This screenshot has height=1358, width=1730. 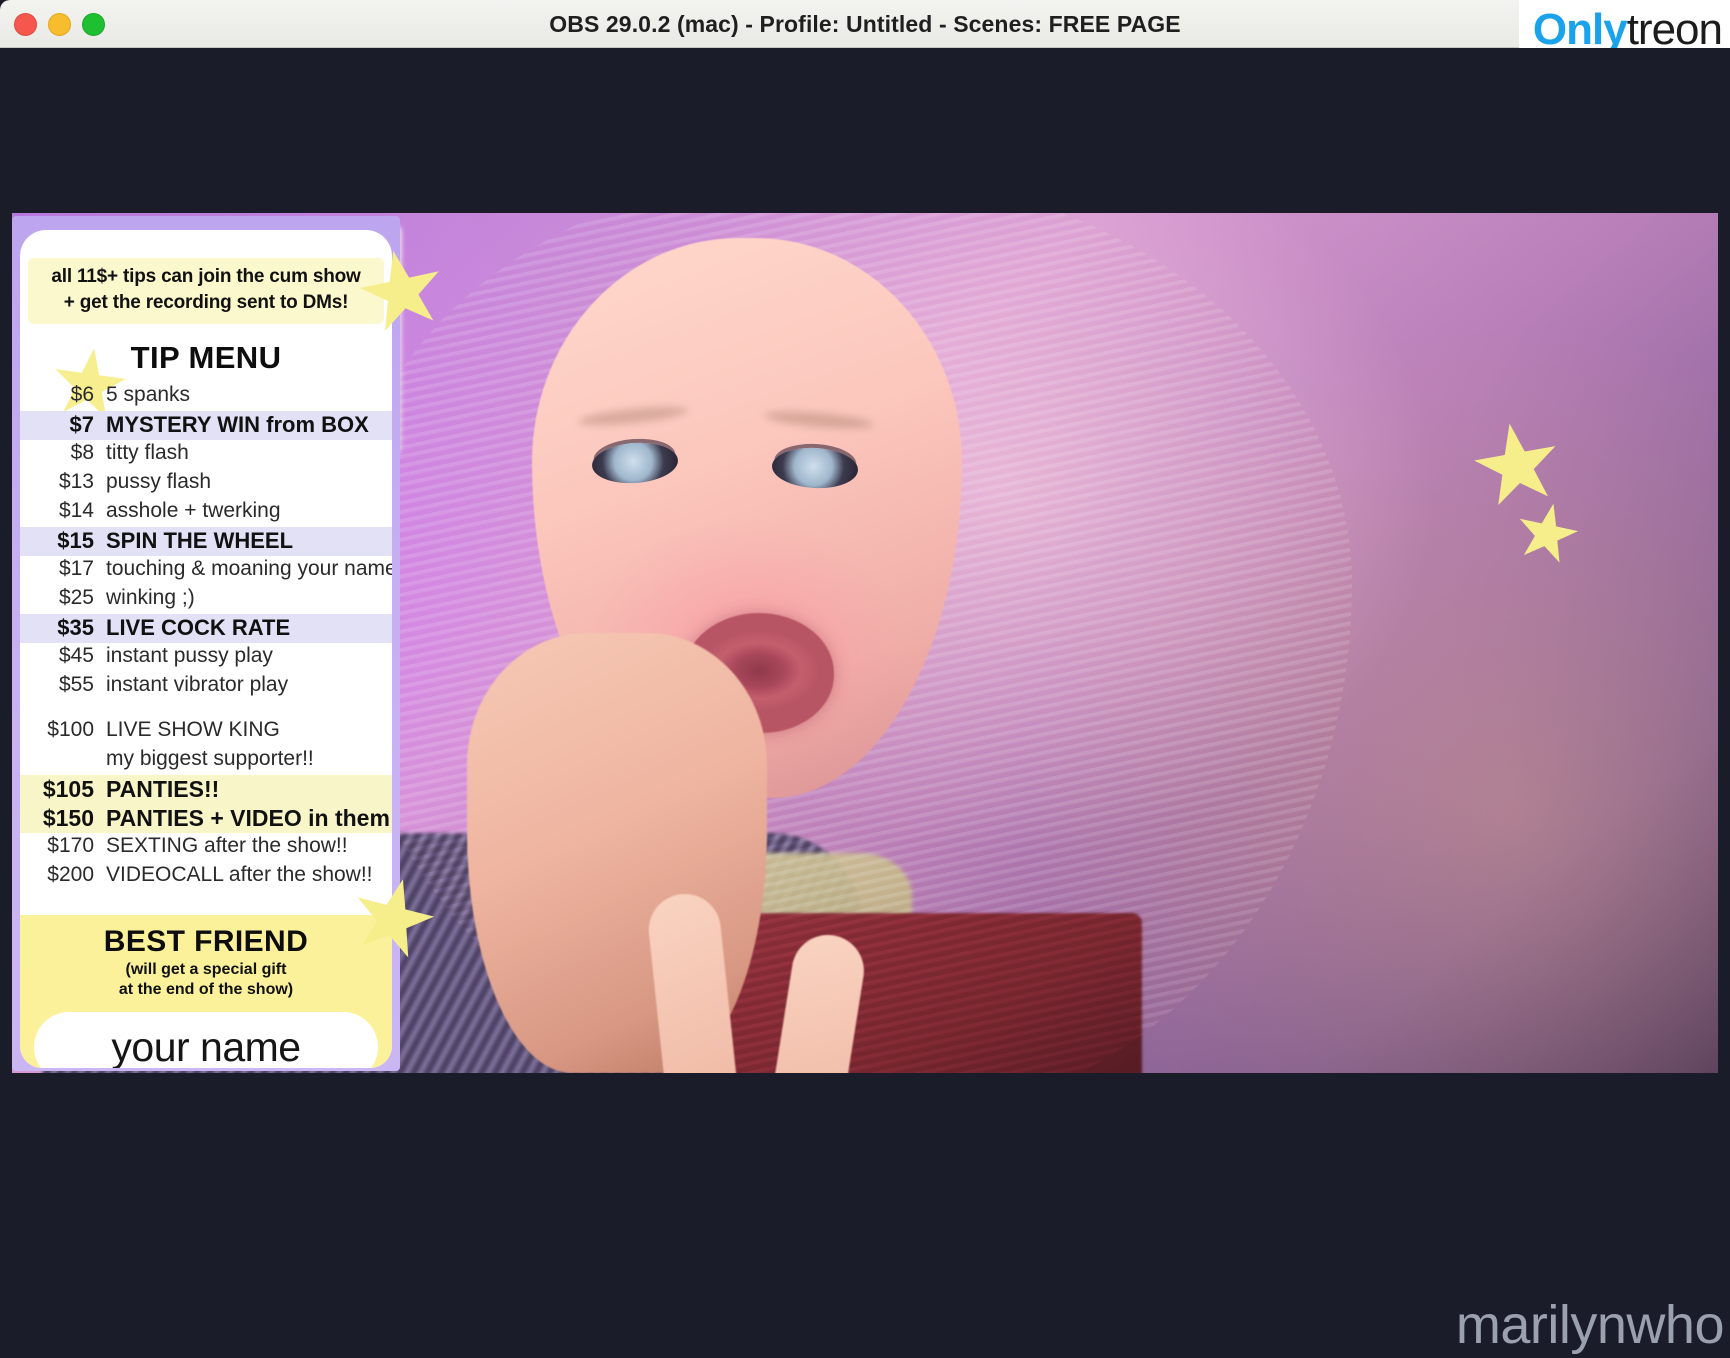 What do you see at coordinates (70, 729) in the screenshot?
I see `tip-row-price: $100` at bounding box center [70, 729].